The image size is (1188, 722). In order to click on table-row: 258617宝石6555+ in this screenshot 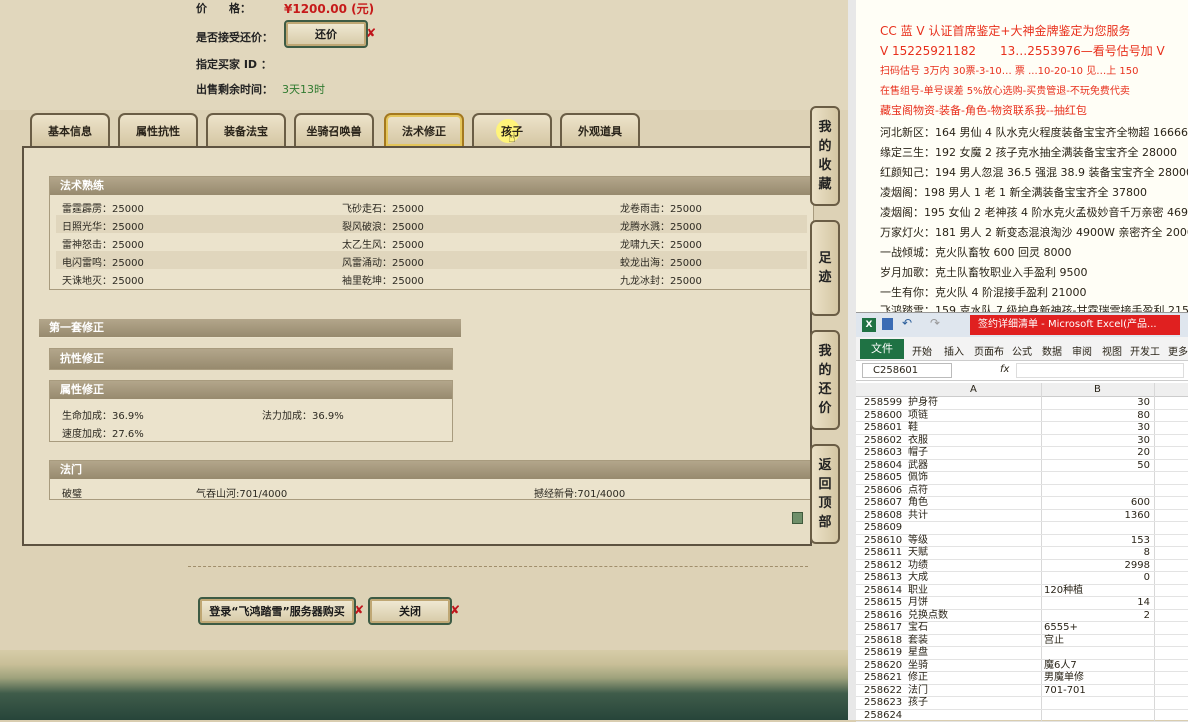, I will do `click(1022, 628)`.